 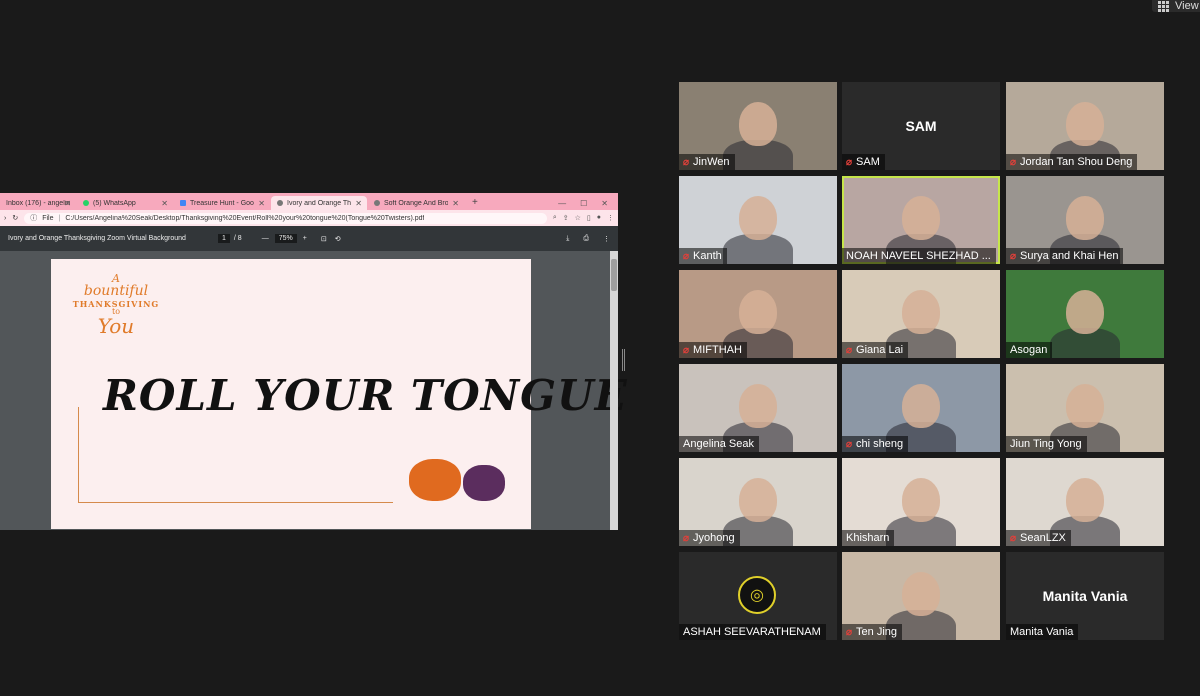 I want to click on search-icon: ⌕, so click(x=555, y=218).